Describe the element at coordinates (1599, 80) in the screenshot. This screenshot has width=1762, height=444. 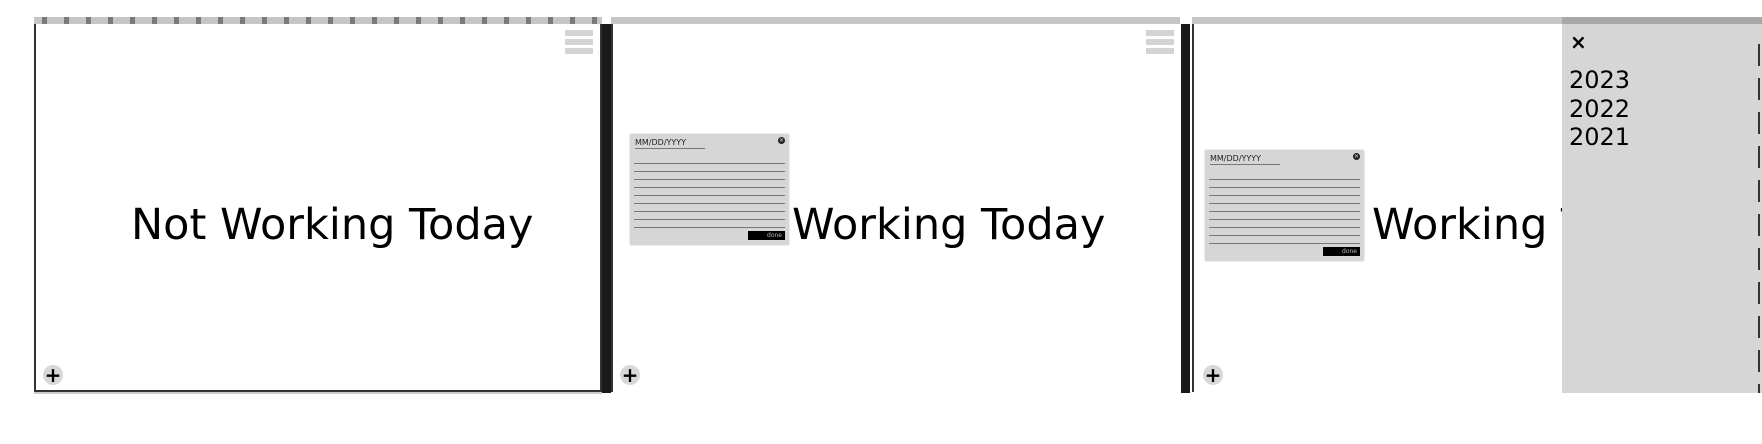
I see `year-item: 2023` at that location.